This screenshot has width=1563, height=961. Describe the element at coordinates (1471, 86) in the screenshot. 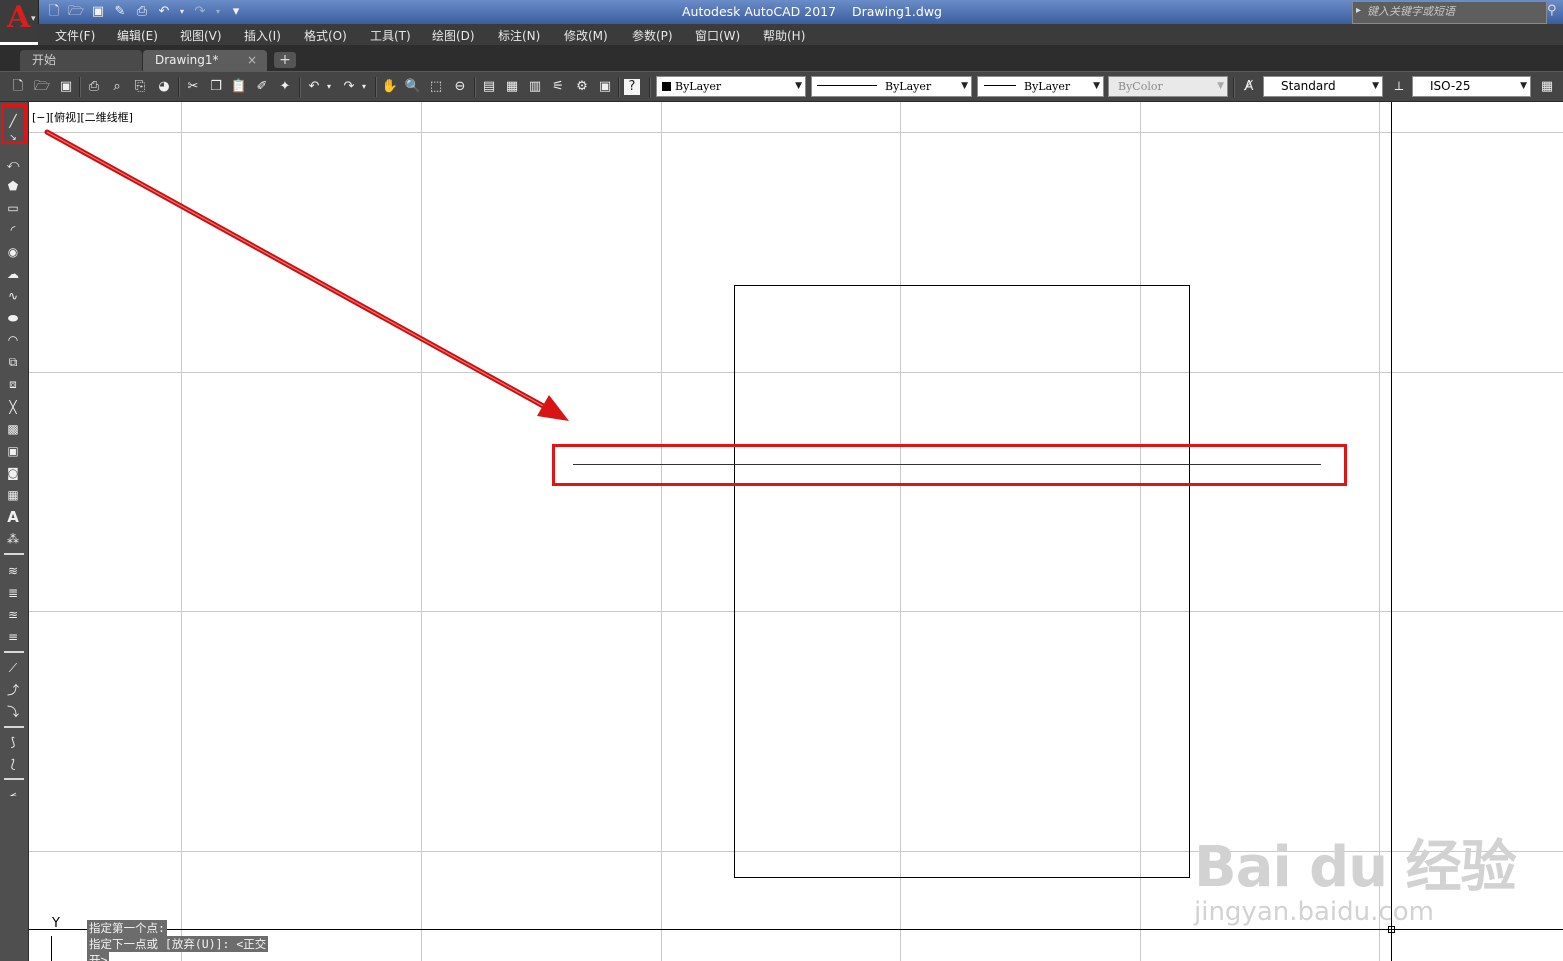

I see `dim-style-control: ISO-25 ▼` at that location.